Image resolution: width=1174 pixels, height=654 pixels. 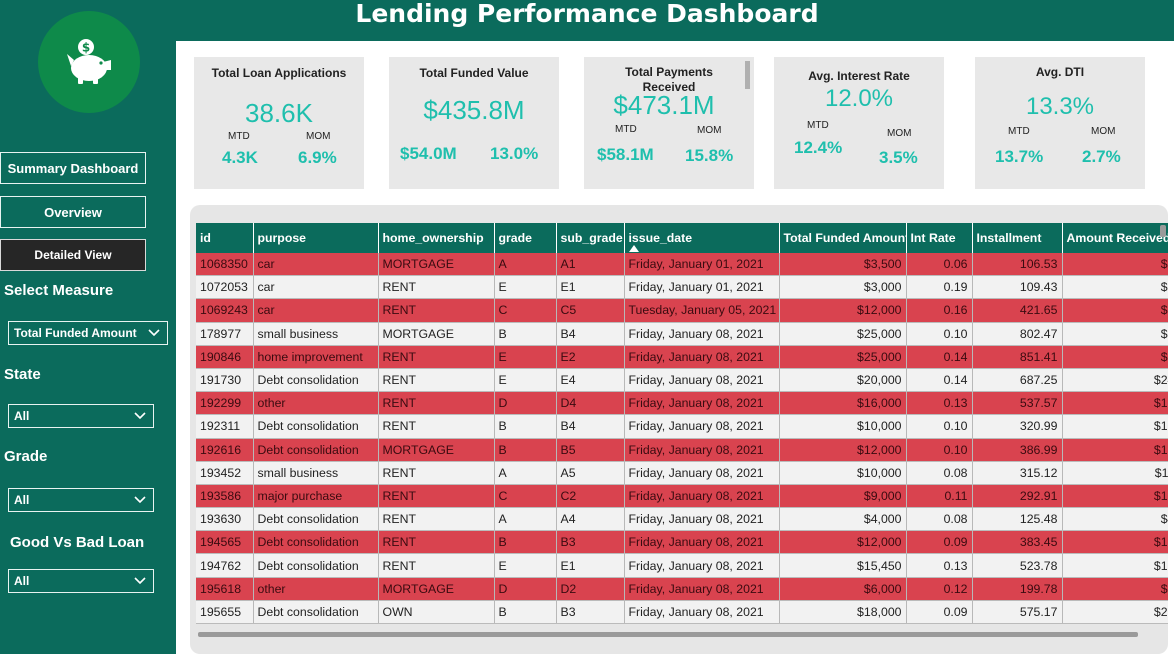 What do you see at coordinates (225, 238) in the screenshot?
I see `column-header-id: id` at bounding box center [225, 238].